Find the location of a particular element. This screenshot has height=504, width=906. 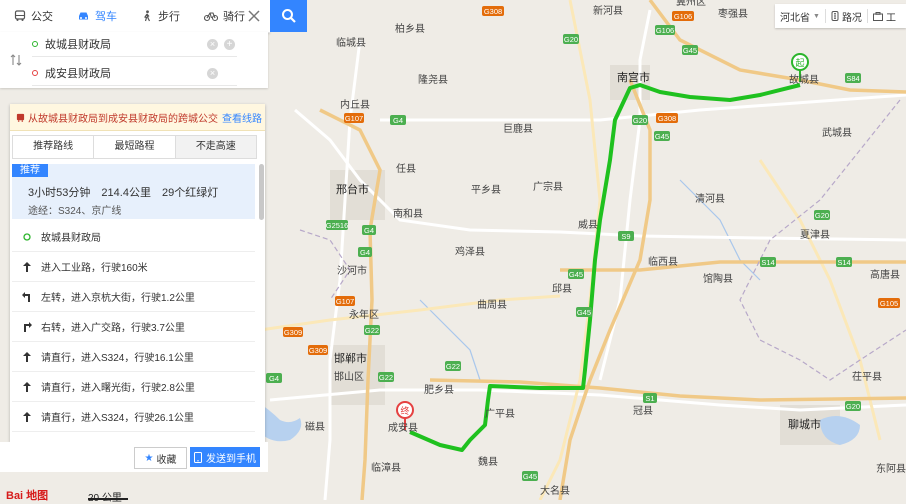

swap-icon is located at coordinates (16, 60).